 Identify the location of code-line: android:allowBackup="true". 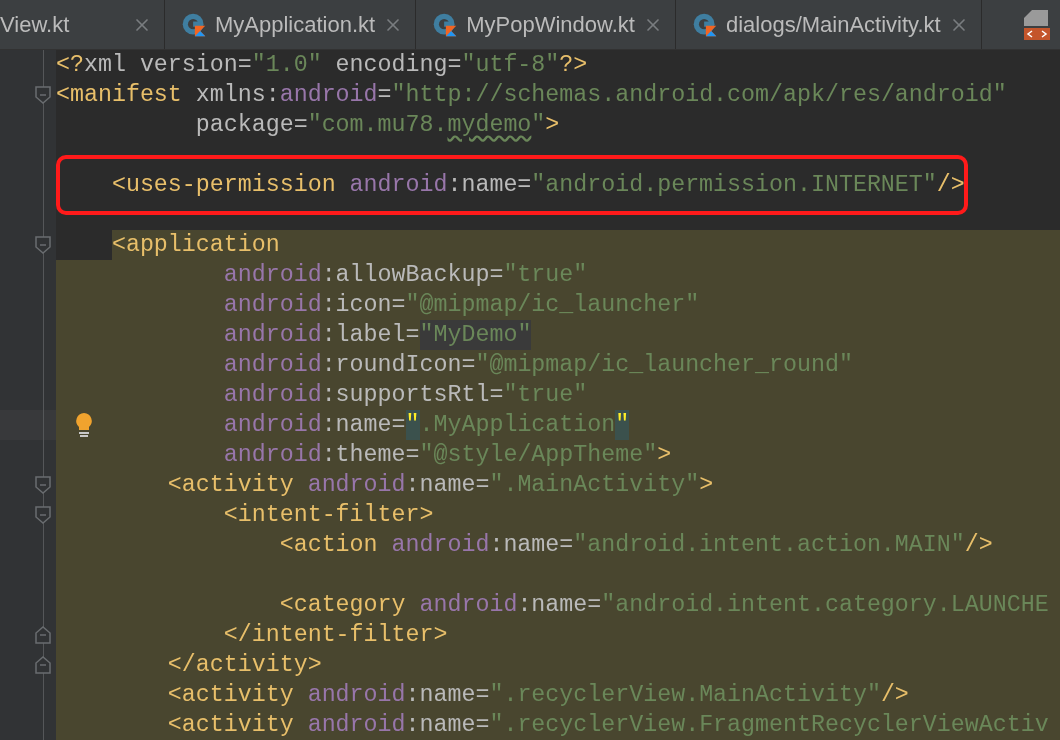
(405, 275).